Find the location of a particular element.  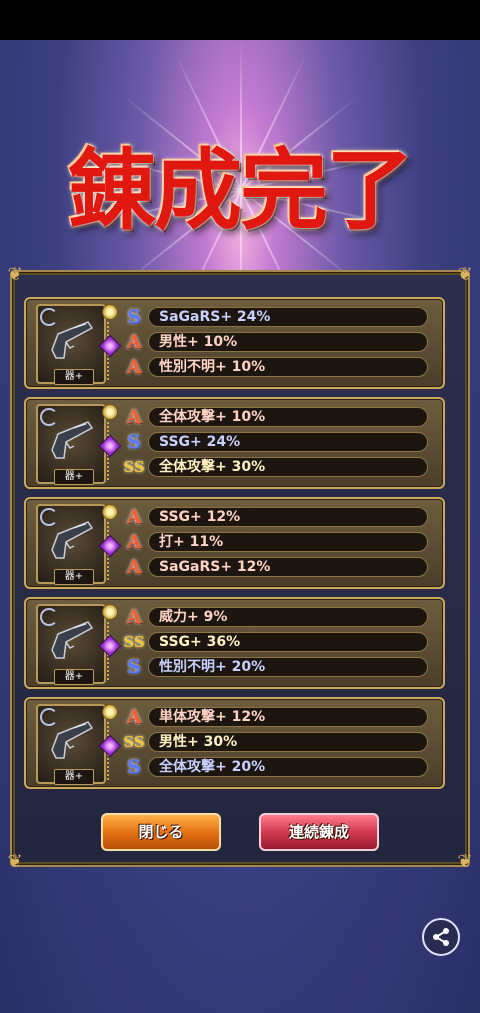

stat-line: A 全体攻撃+ 10% is located at coordinates (275, 417).